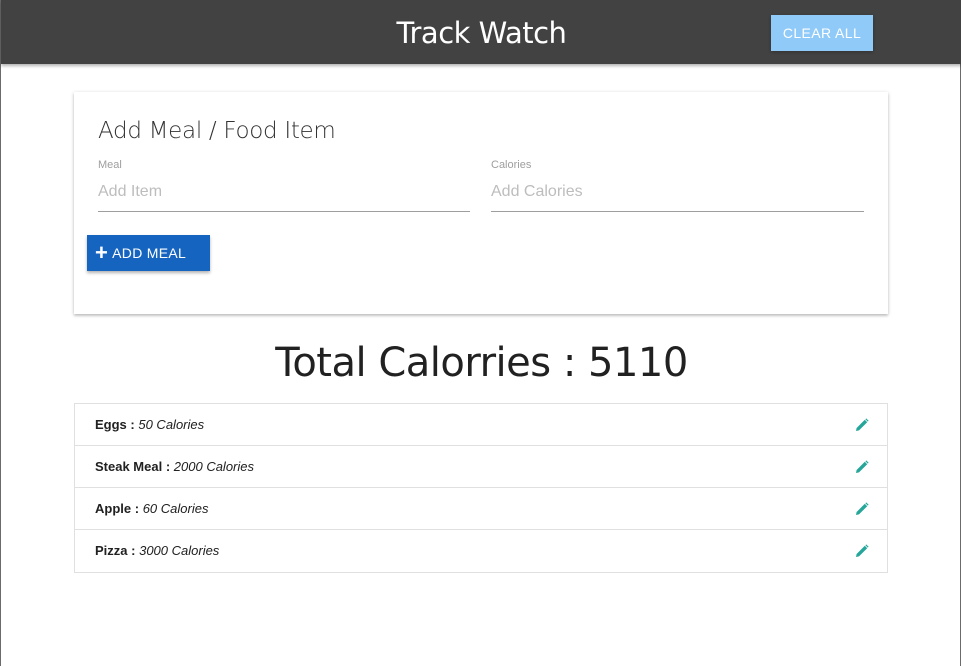  Describe the element at coordinates (481, 509) in the screenshot. I see `meal-item: Apple : 60 Calories` at that location.